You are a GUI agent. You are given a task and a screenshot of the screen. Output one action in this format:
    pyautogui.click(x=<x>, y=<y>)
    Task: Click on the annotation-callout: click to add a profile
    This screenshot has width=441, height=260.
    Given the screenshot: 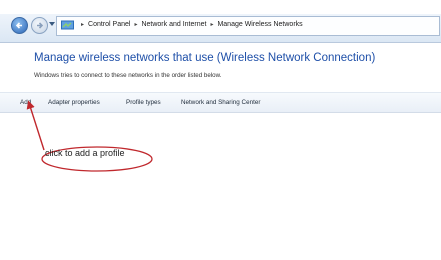 What is the action you would take?
    pyautogui.click(x=85, y=153)
    